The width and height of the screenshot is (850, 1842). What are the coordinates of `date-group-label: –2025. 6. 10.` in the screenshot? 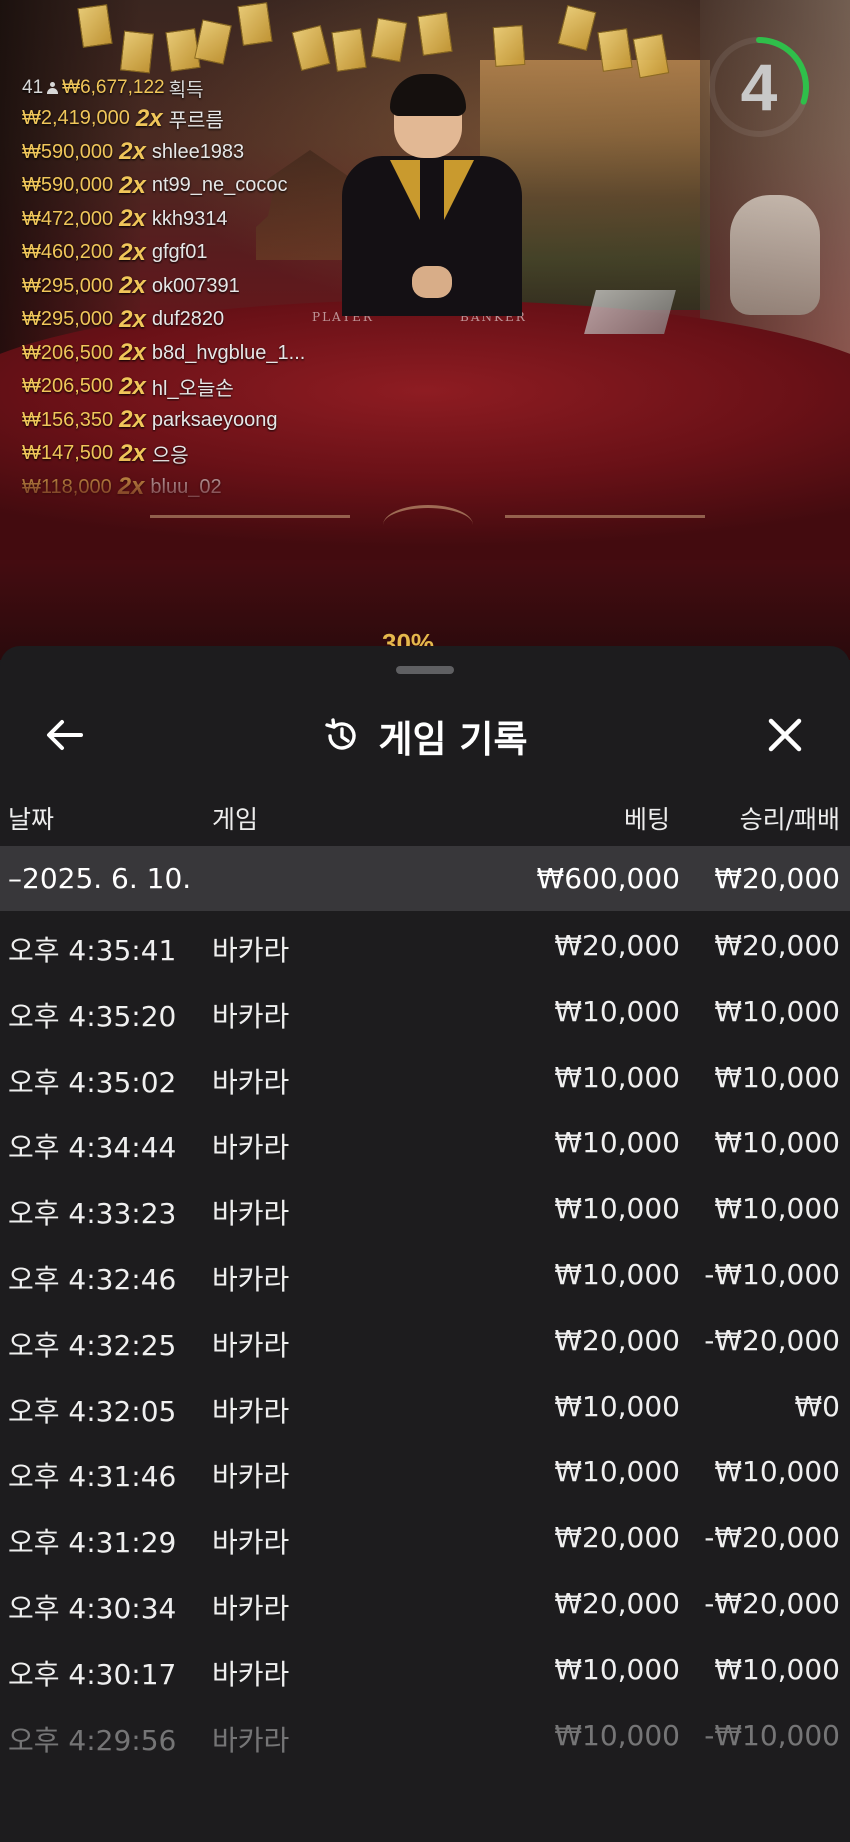 It's located at (100, 878).